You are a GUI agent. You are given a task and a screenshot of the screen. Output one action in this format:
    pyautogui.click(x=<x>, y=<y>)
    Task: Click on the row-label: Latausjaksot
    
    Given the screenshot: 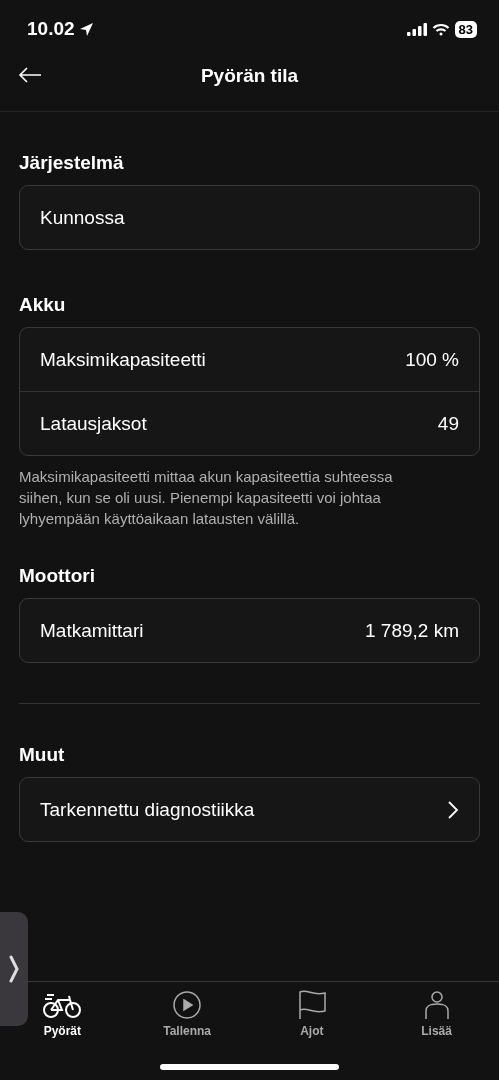 What is the action you would take?
    pyautogui.click(x=93, y=423)
    